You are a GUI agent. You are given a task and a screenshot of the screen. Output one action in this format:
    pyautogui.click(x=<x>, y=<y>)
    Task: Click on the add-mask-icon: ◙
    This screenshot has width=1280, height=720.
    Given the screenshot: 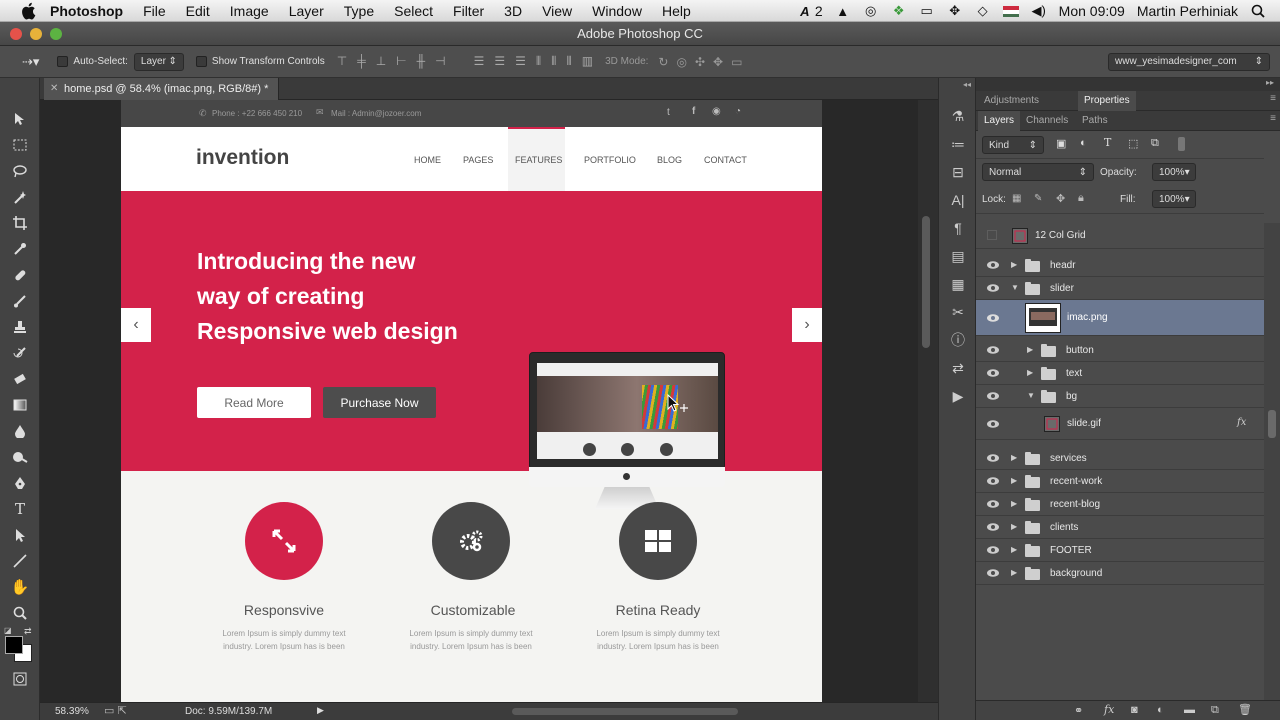 What is the action you would take?
    pyautogui.click(x=1134, y=710)
    